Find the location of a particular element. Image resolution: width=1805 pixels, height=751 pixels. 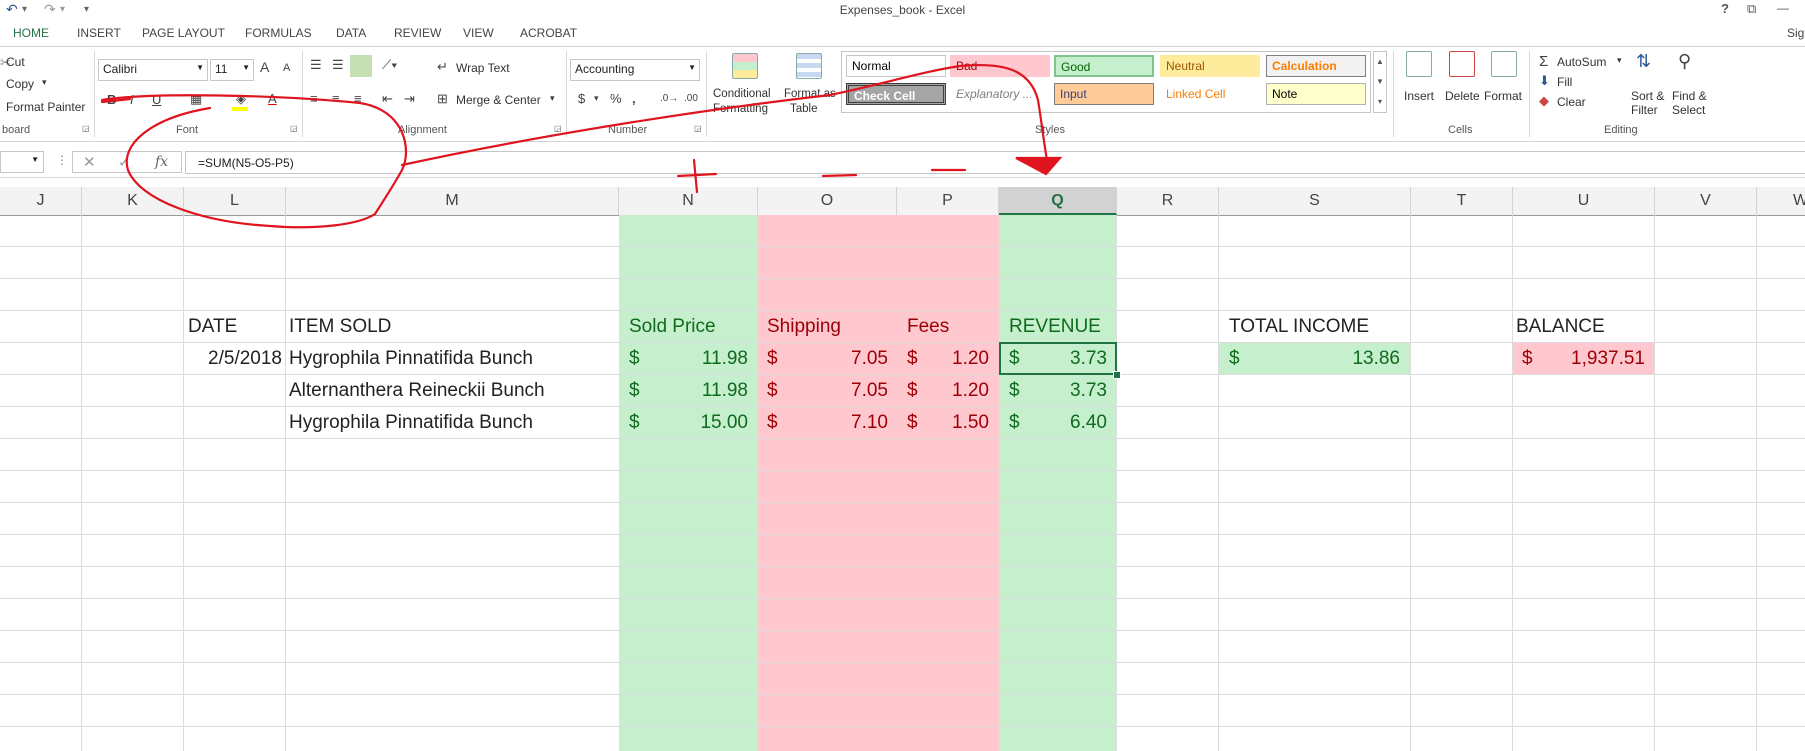

annotation-plus is located at coordinates (697, 176).